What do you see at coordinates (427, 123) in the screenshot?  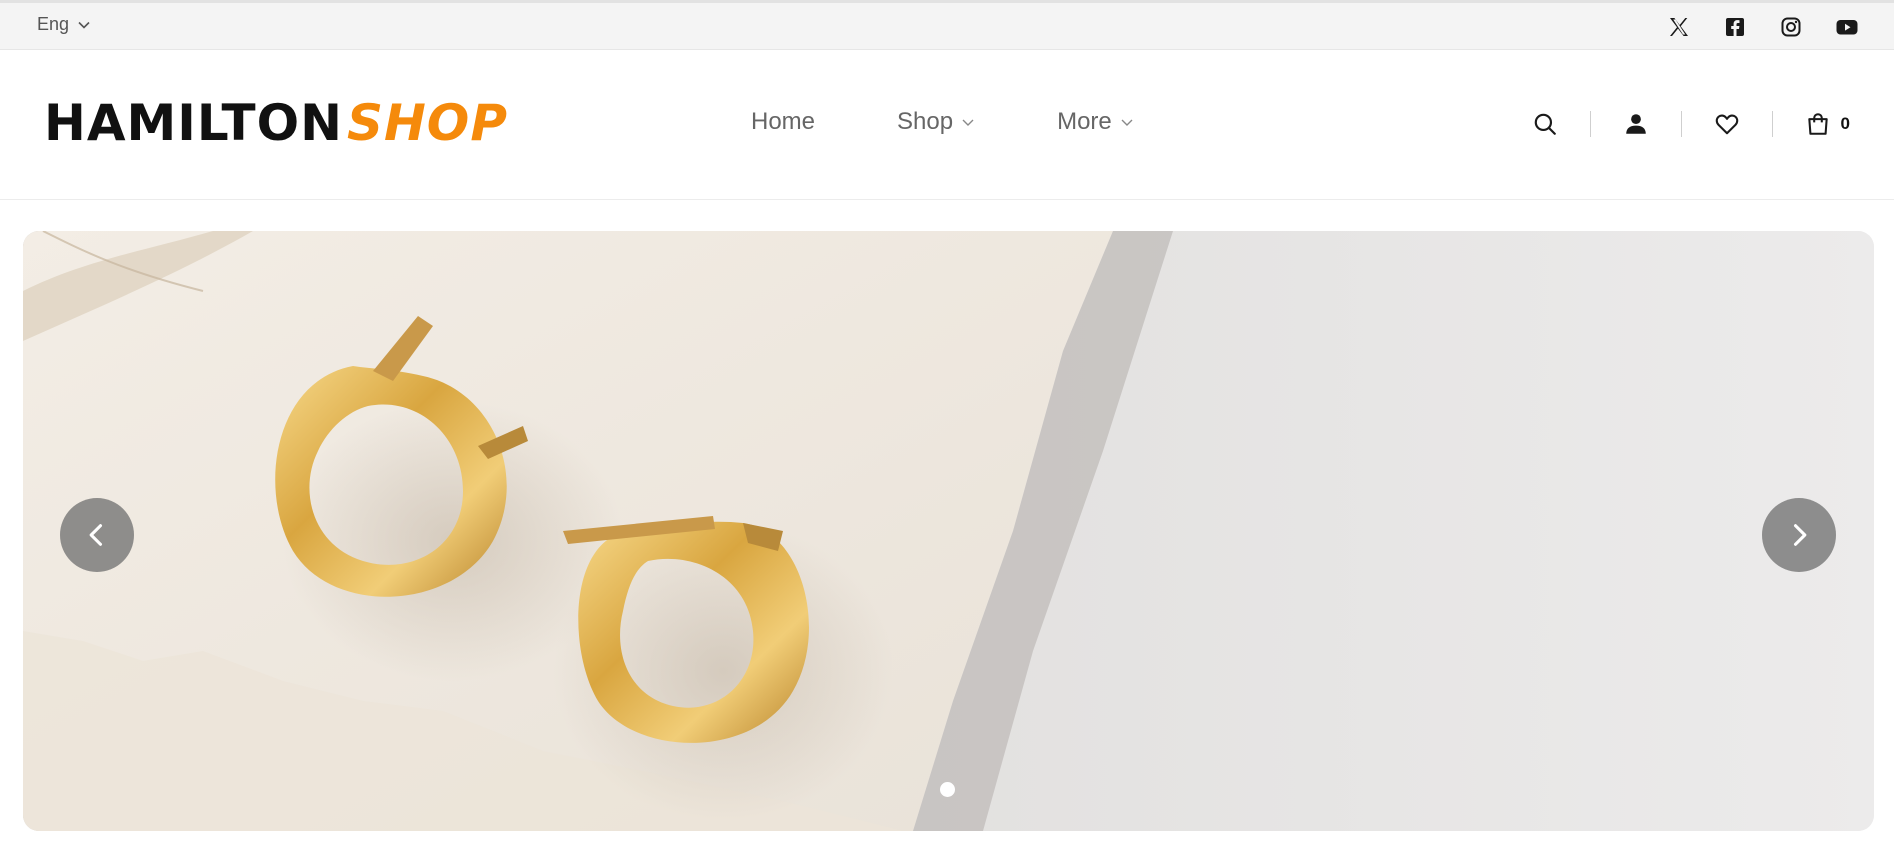 I see `logo-text-shop: SHOP` at bounding box center [427, 123].